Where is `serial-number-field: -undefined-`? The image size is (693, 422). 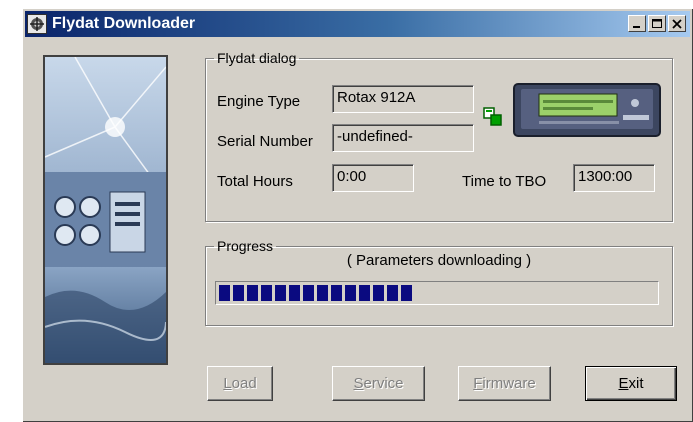 serial-number-field: -undefined- is located at coordinates (403, 138).